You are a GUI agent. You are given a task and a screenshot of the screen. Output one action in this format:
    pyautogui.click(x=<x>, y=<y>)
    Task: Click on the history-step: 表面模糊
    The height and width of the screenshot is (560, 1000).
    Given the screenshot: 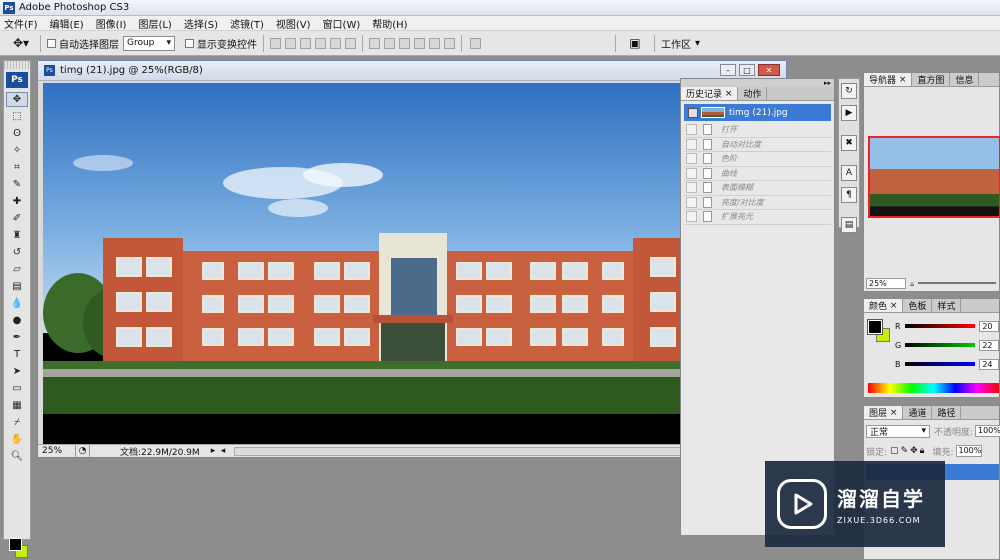 What is the action you would take?
    pyautogui.click(x=757, y=188)
    